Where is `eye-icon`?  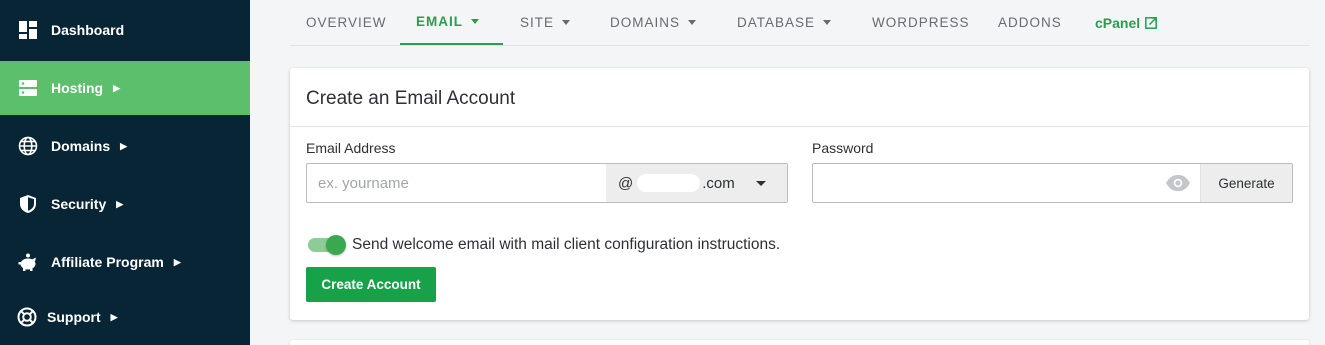 eye-icon is located at coordinates (1178, 183).